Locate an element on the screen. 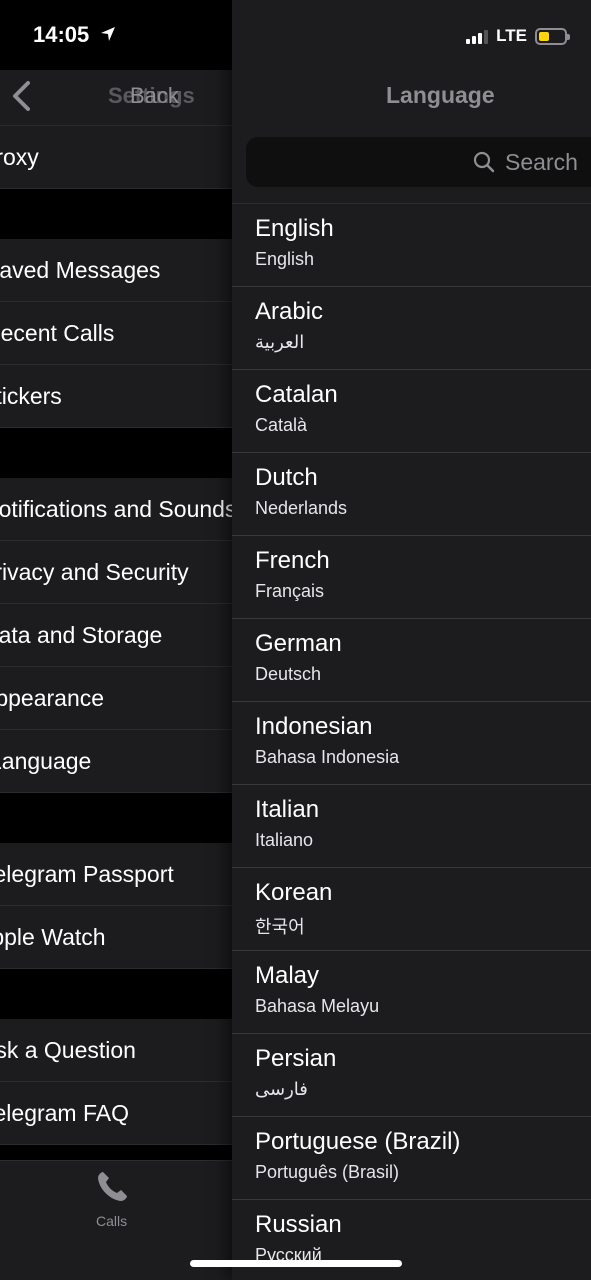 The width and height of the screenshot is (591, 1280). location-arrow-icon is located at coordinates (108, 34).